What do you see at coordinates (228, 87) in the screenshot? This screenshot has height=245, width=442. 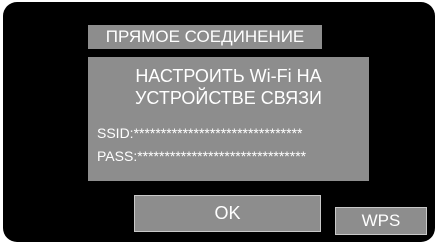 I see `instruction-message: НАСТРОИТЬ Wi-Fi НА УСТРОЙСТВЕ СВЯЗИ` at bounding box center [228, 87].